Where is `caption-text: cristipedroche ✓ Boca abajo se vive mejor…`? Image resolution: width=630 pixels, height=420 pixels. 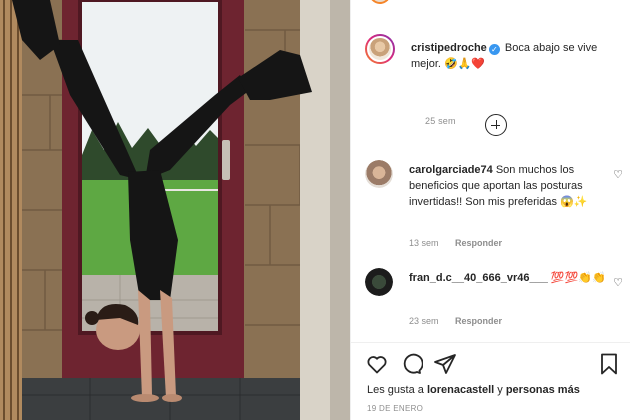
caption-text: cristipedroche ✓ Boca abajo se vive mejor… is located at coordinates (518, 56).